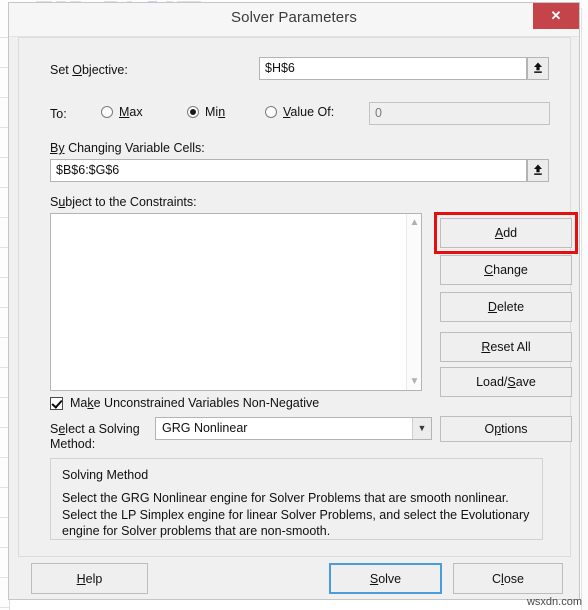 This screenshot has width=588, height=610. What do you see at coordinates (105, 475) in the screenshot?
I see `description-title: Solving Method` at bounding box center [105, 475].